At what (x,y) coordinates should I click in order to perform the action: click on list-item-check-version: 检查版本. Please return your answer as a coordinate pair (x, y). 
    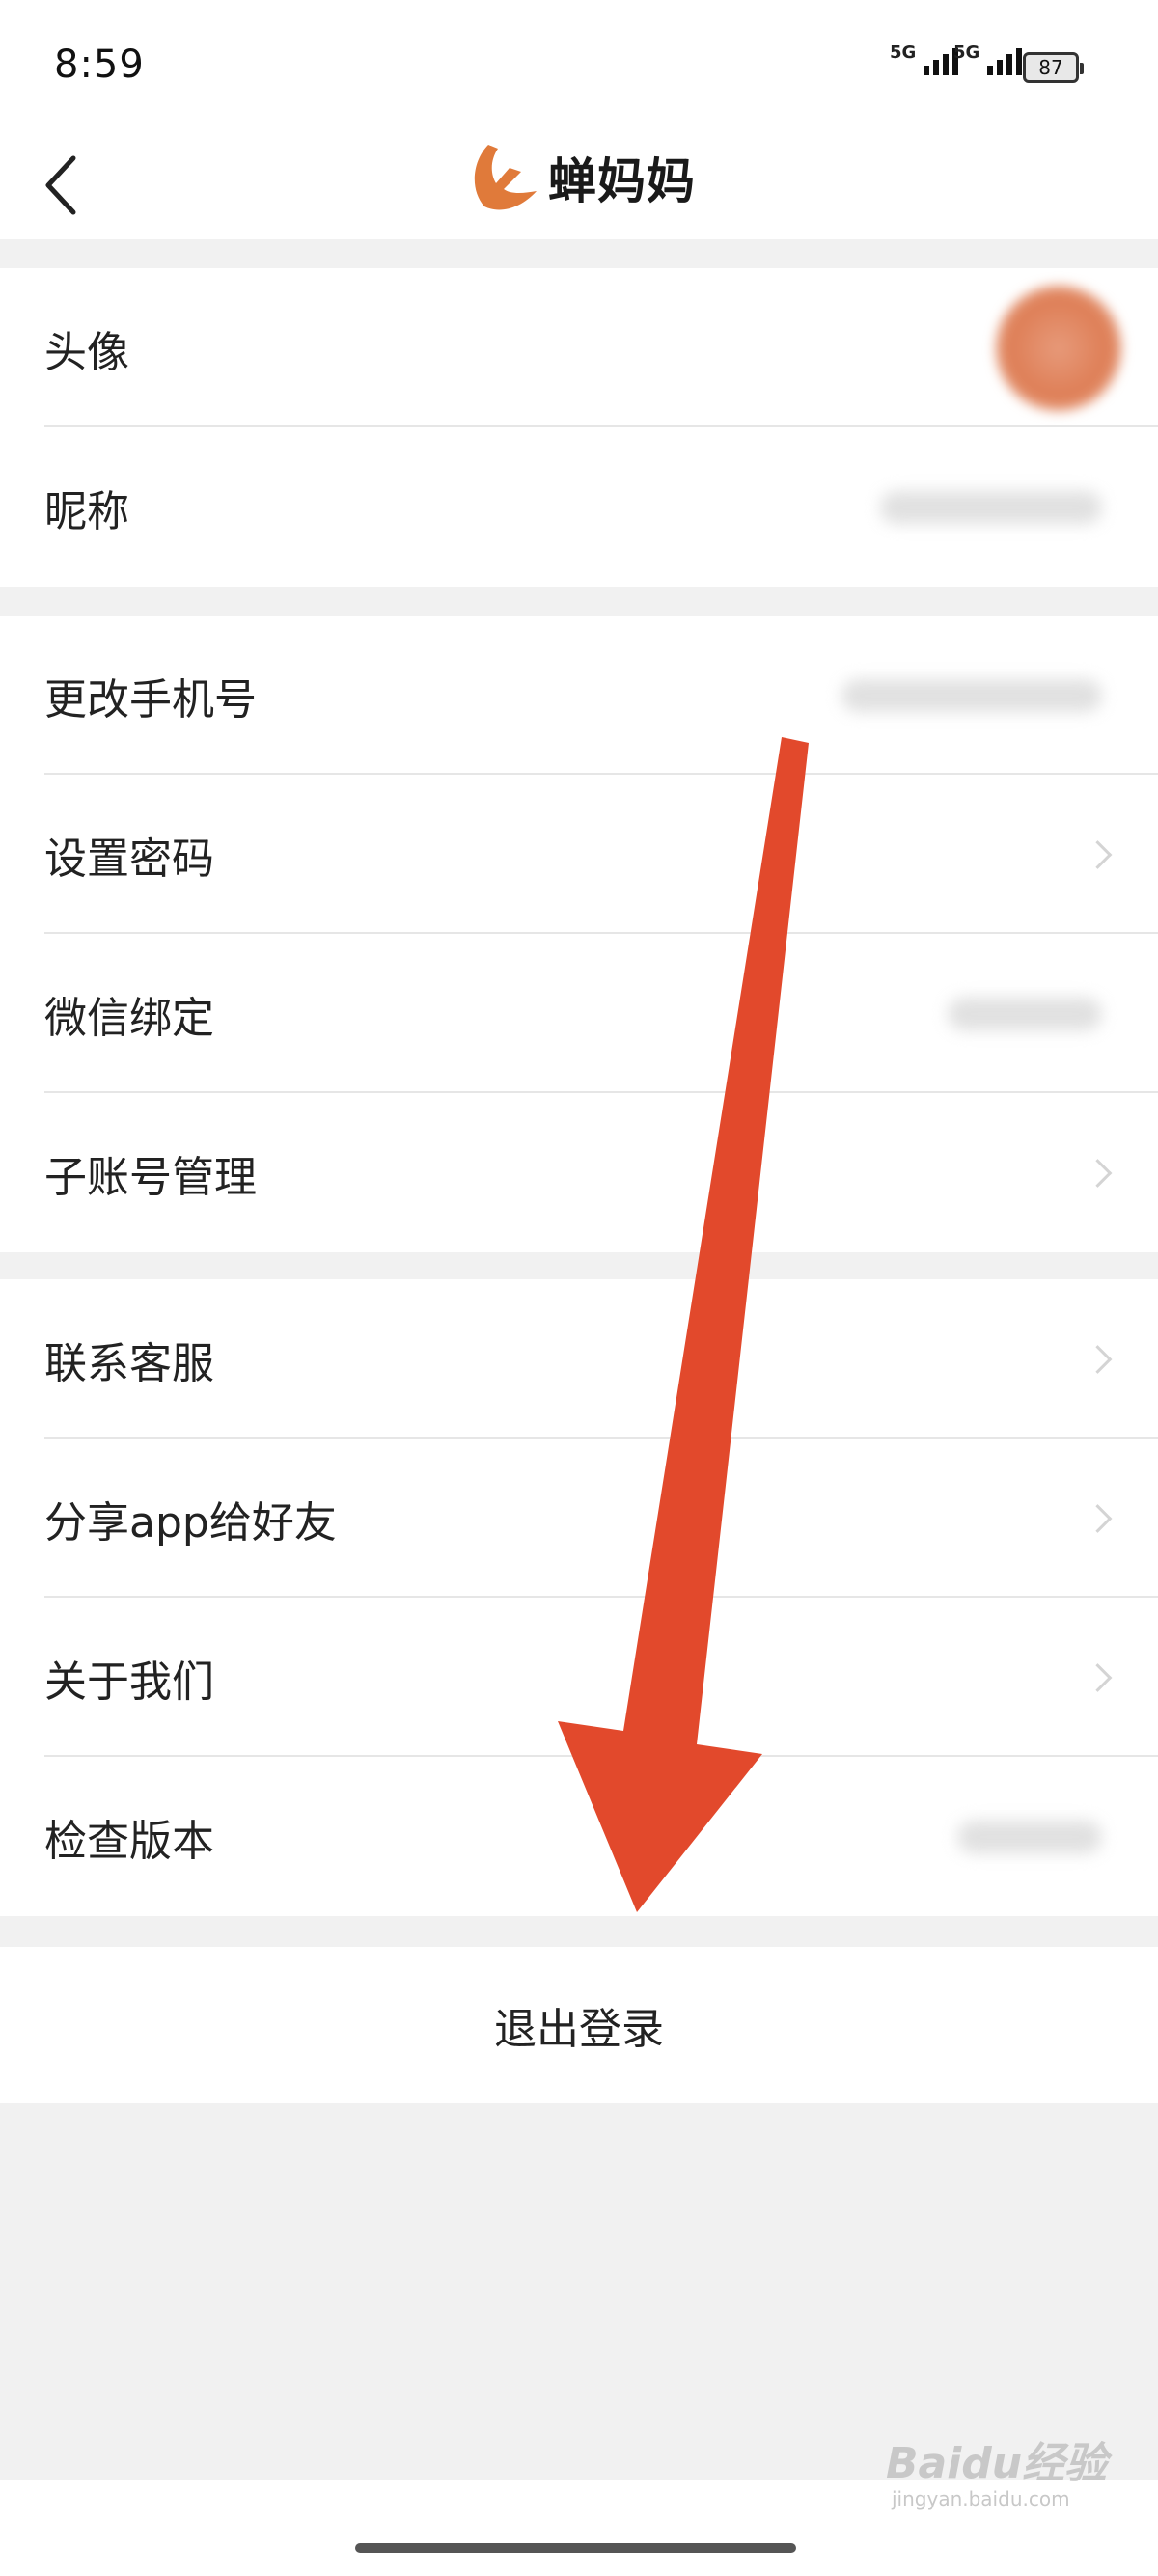
    Looking at the image, I should click on (579, 1836).